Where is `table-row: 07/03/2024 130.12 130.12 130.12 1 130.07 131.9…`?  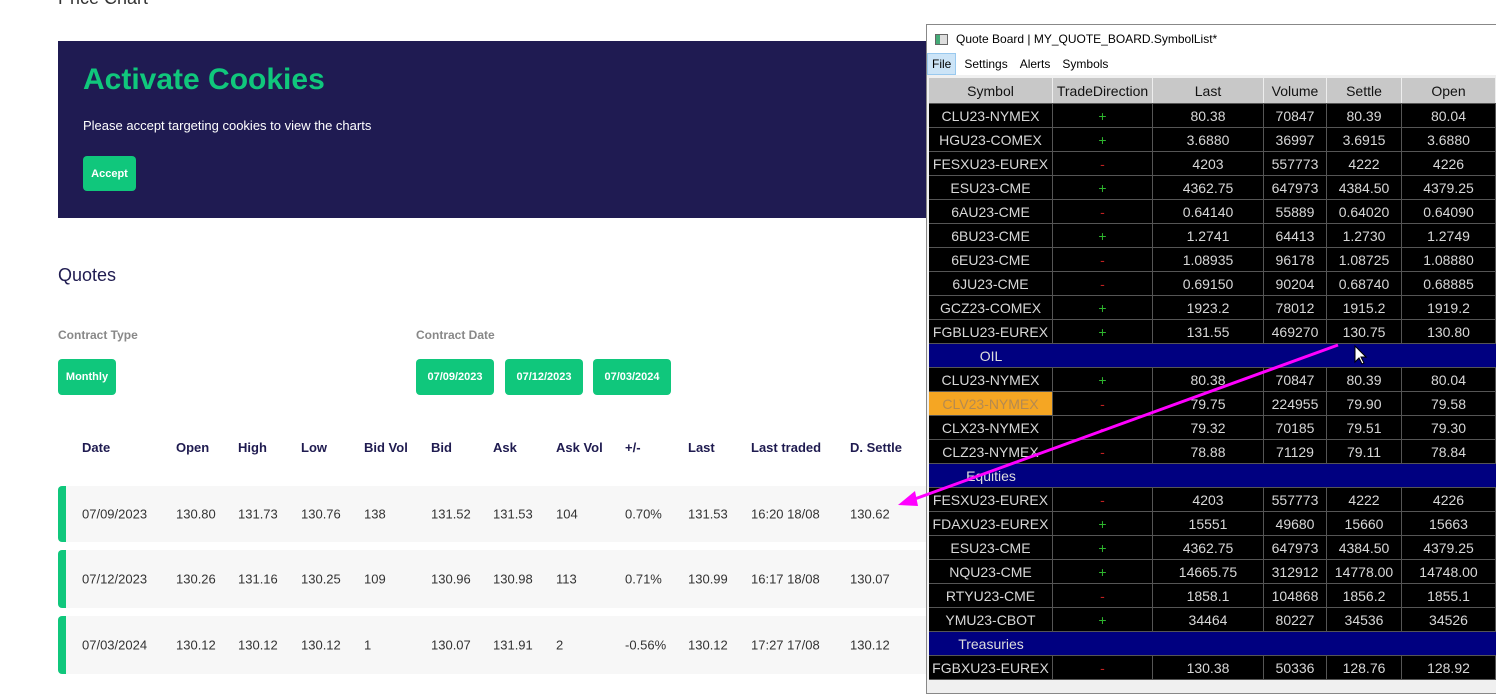
table-row: 07/03/2024 130.12 130.12 130.12 1 130.07 131.9… is located at coordinates (498, 645).